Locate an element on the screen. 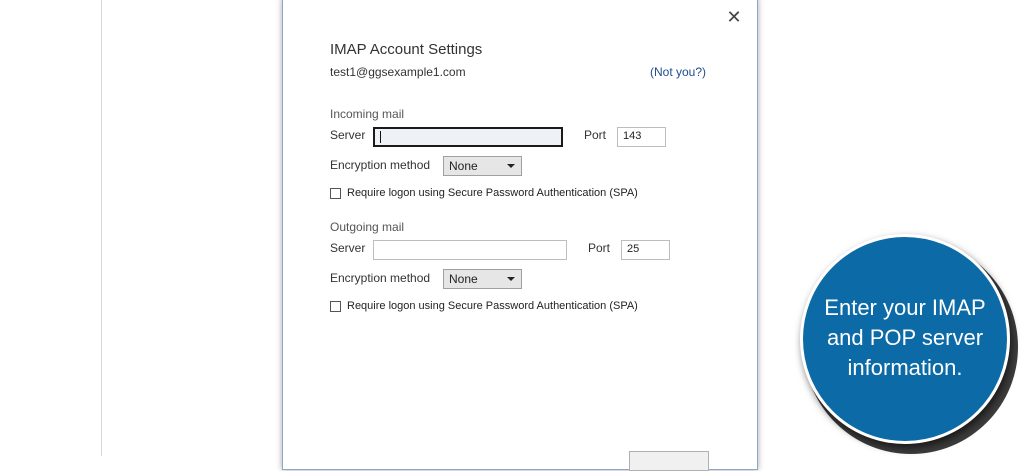 This screenshot has width=1024, height=471. incoming-mail-heading: Incoming mail is located at coordinates (367, 114).